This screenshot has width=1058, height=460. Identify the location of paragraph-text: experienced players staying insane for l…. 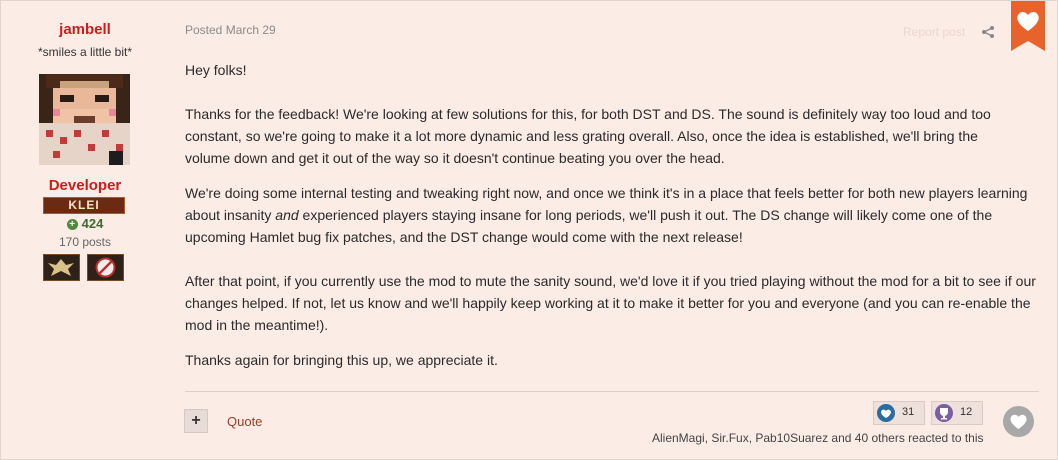
(589, 226).